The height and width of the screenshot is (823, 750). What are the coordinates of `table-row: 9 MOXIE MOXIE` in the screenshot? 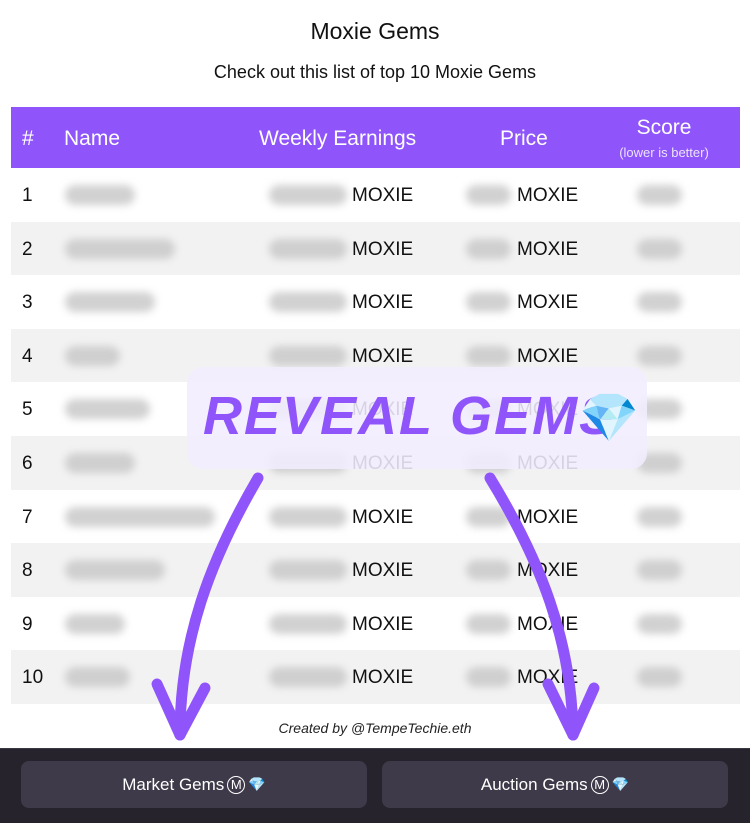 It's located at (375, 624).